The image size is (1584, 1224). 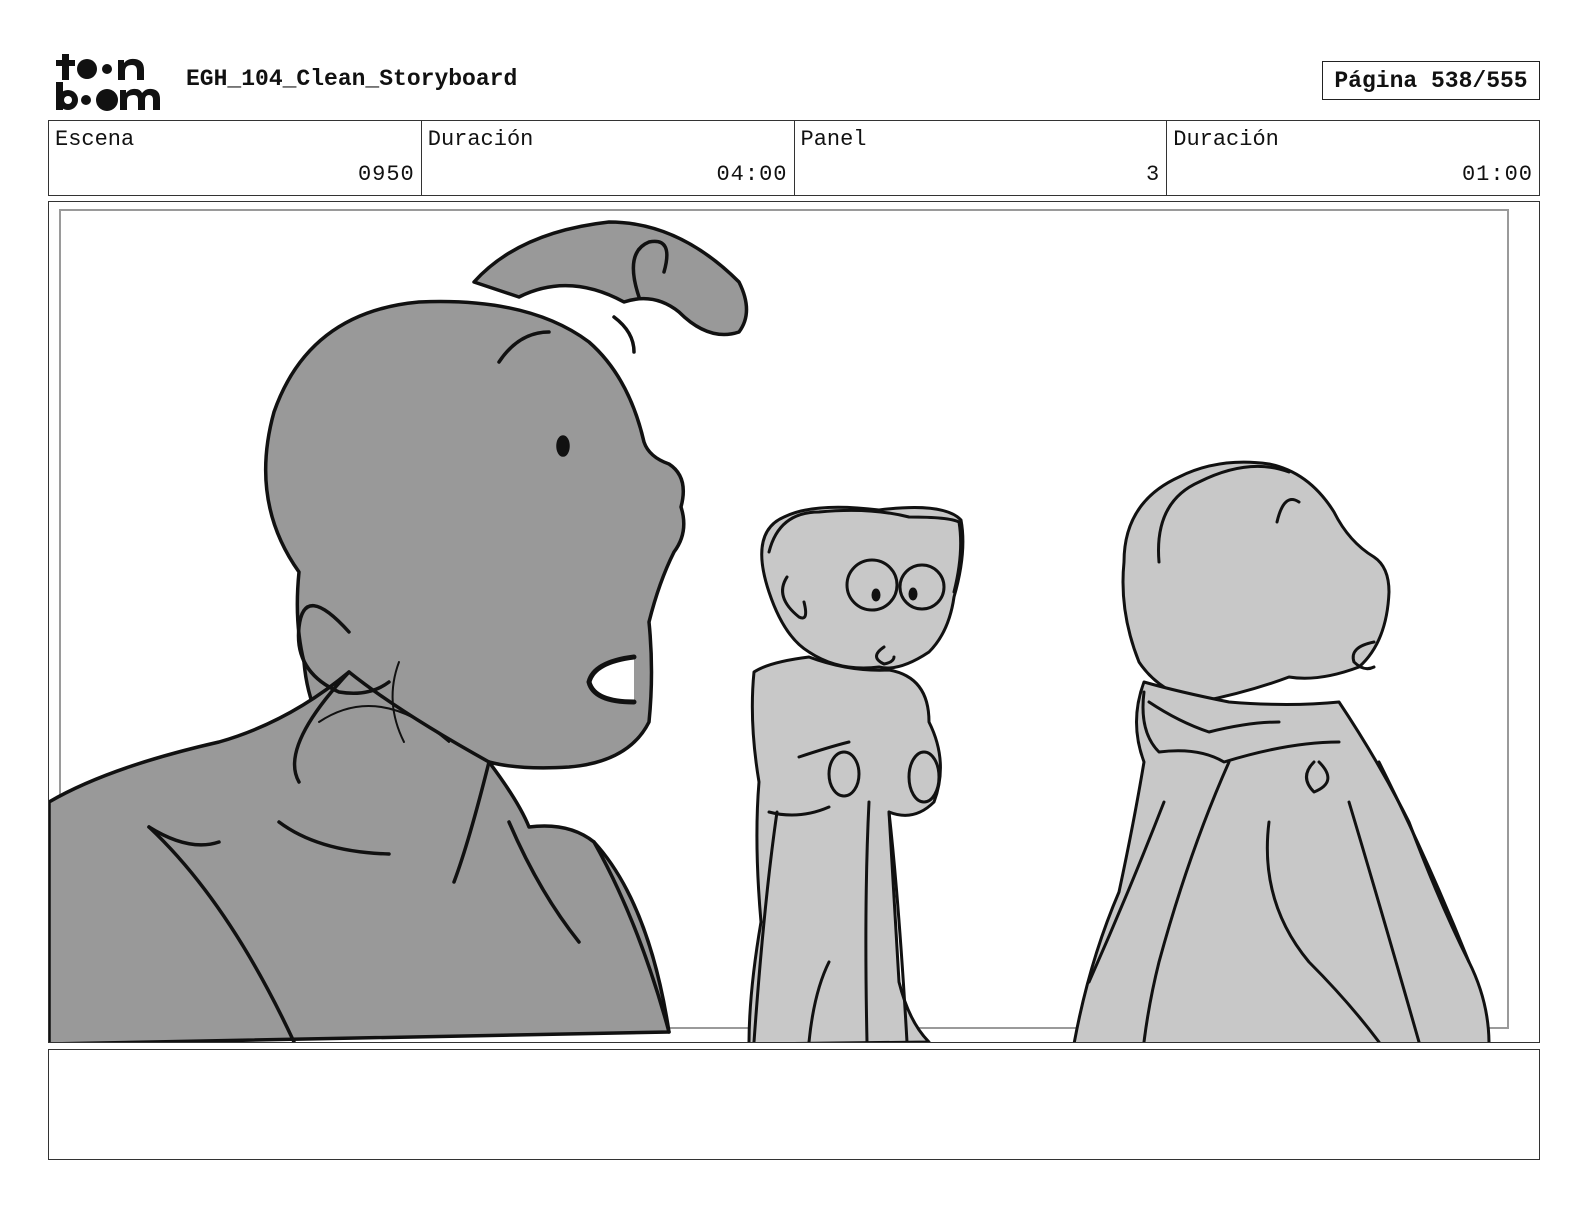 What do you see at coordinates (386, 174) in the screenshot?
I see `scene-value: 0950` at bounding box center [386, 174].